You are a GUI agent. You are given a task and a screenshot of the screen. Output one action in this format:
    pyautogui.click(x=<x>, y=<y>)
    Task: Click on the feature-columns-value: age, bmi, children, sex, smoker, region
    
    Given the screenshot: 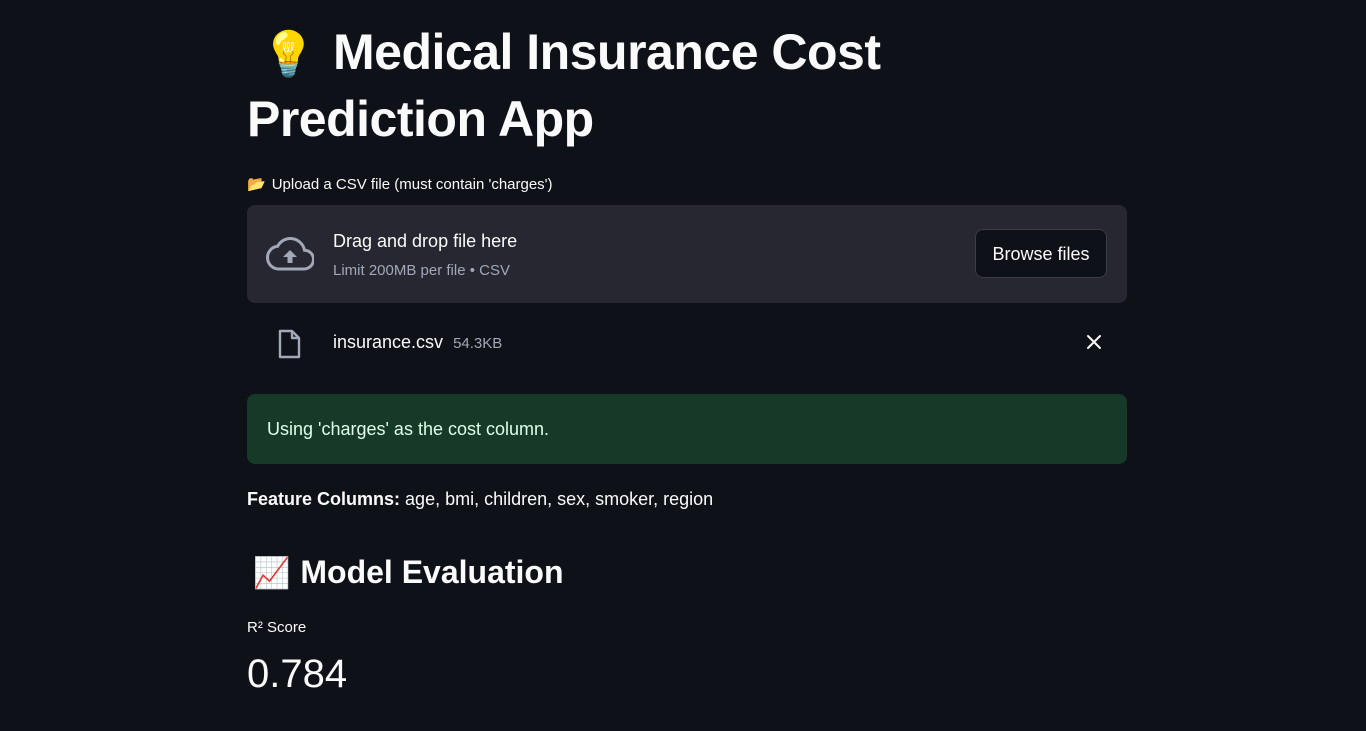 What is the action you would take?
    pyautogui.click(x=559, y=499)
    